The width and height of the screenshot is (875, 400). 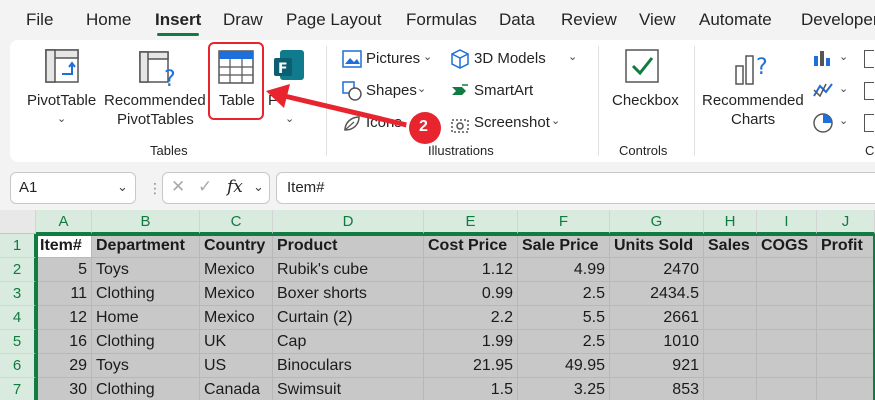 I want to click on table-cell: 16, so click(x=64, y=342).